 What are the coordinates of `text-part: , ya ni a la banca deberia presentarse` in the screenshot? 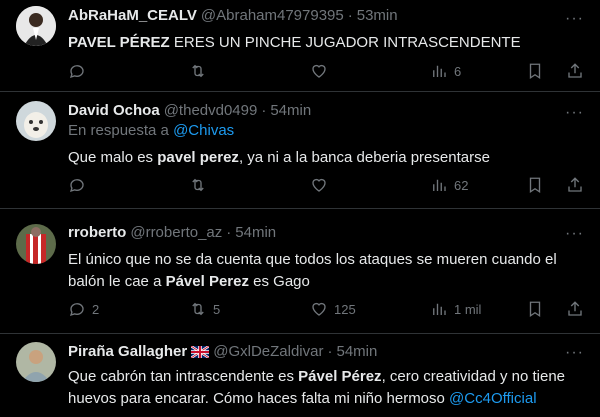 It's located at (364, 157).